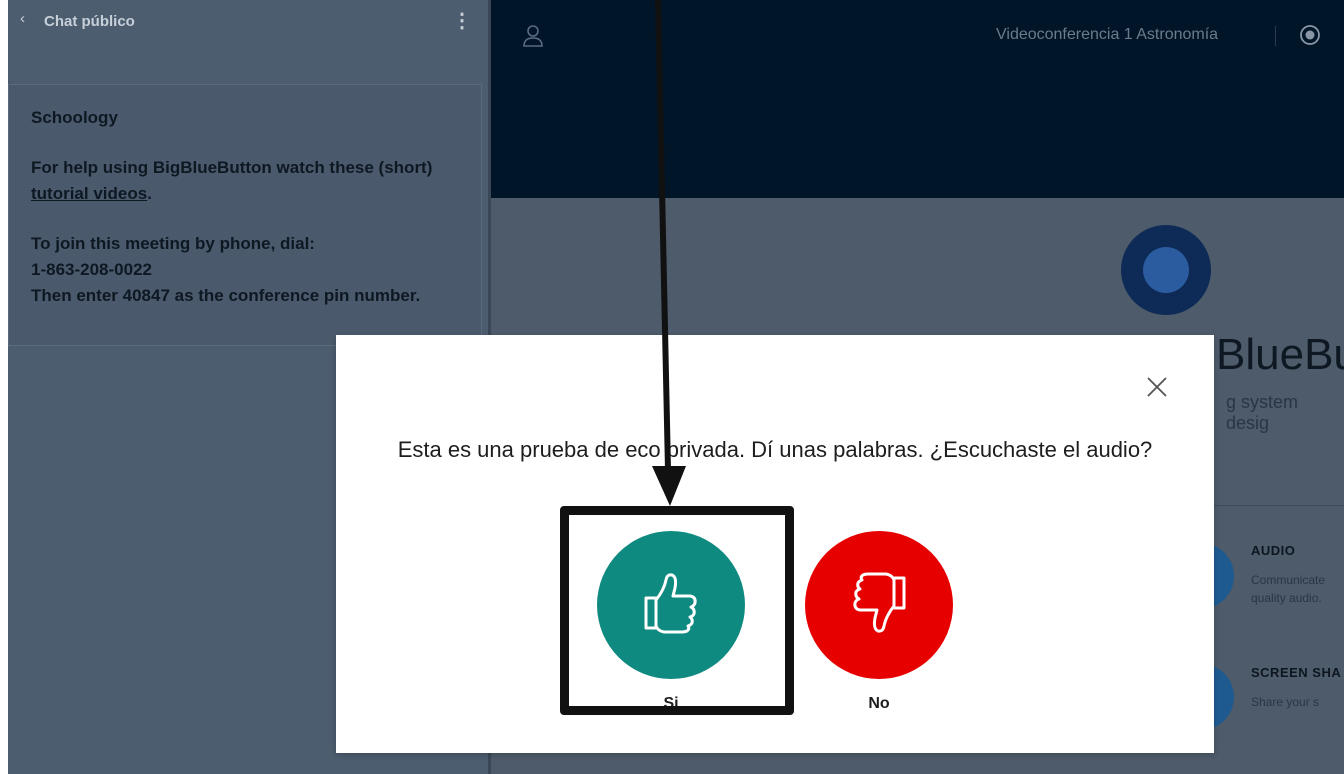 This screenshot has height=774, width=1344. Describe the element at coordinates (1296, 672) in the screenshot. I see `feature-title-screenshare: SCREEN SHA` at that location.